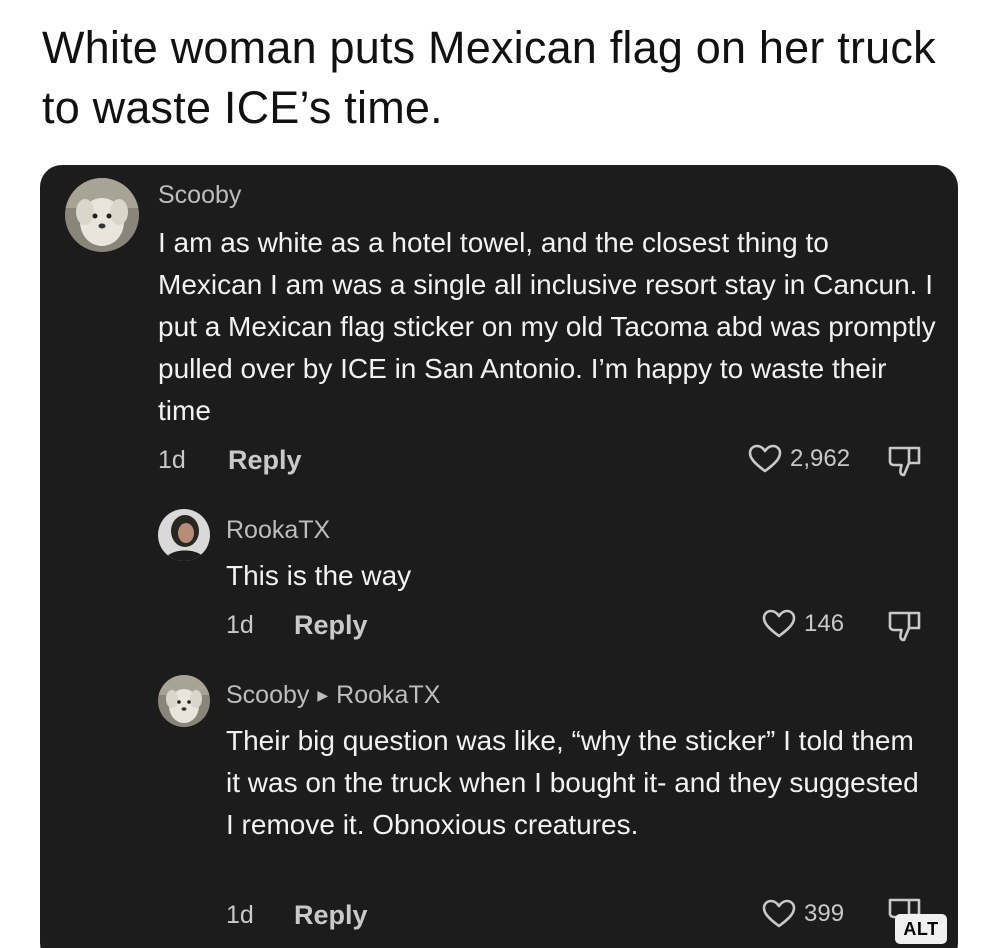  I want to click on like-button: 146, so click(803, 624).